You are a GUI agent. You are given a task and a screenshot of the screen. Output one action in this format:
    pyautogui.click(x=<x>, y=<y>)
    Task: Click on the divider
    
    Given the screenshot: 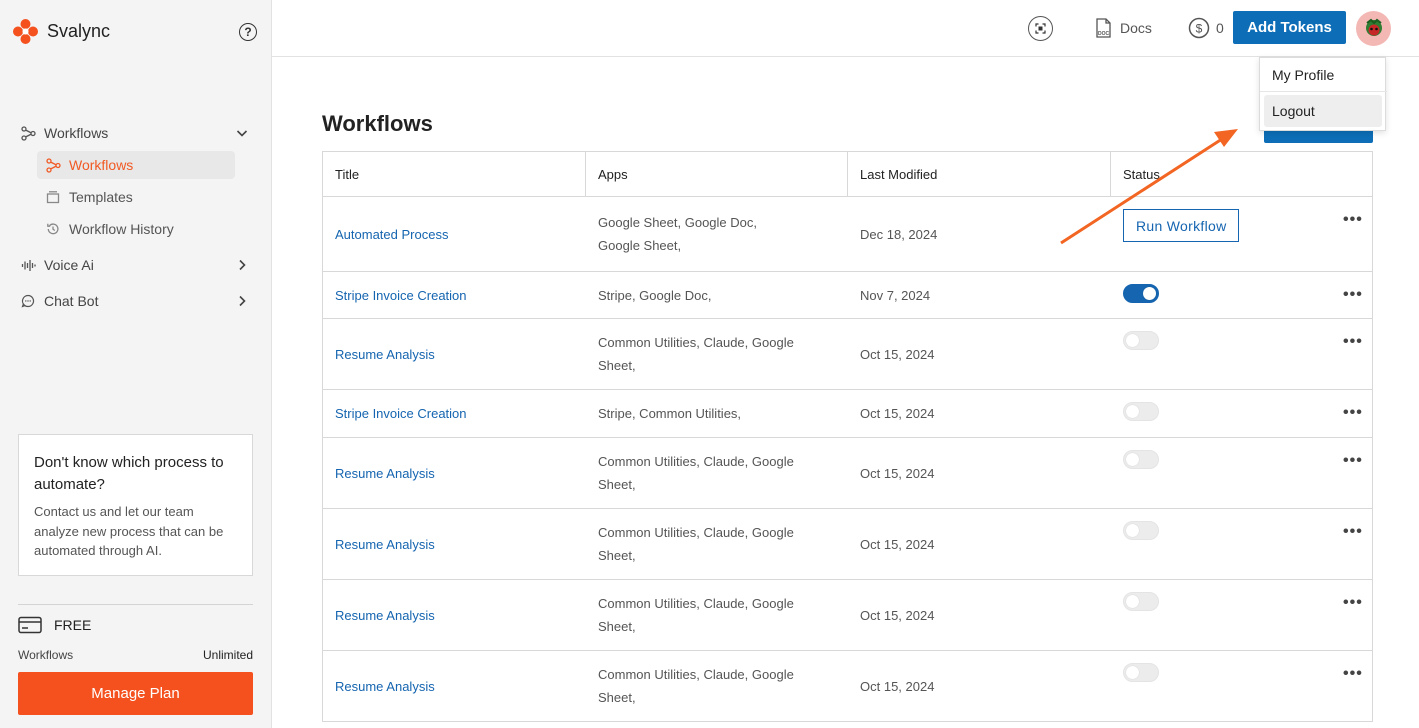 What is the action you would take?
    pyautogui.click(x=135, y=604)
    